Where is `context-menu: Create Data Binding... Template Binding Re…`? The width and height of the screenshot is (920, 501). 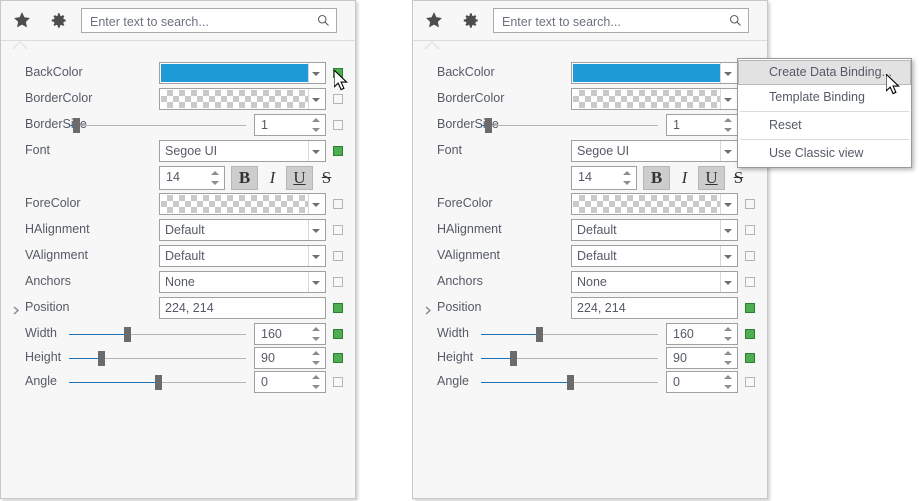
context-menu: Create Data Binding... Template Binding Re… is located at coordinates (824, 113).